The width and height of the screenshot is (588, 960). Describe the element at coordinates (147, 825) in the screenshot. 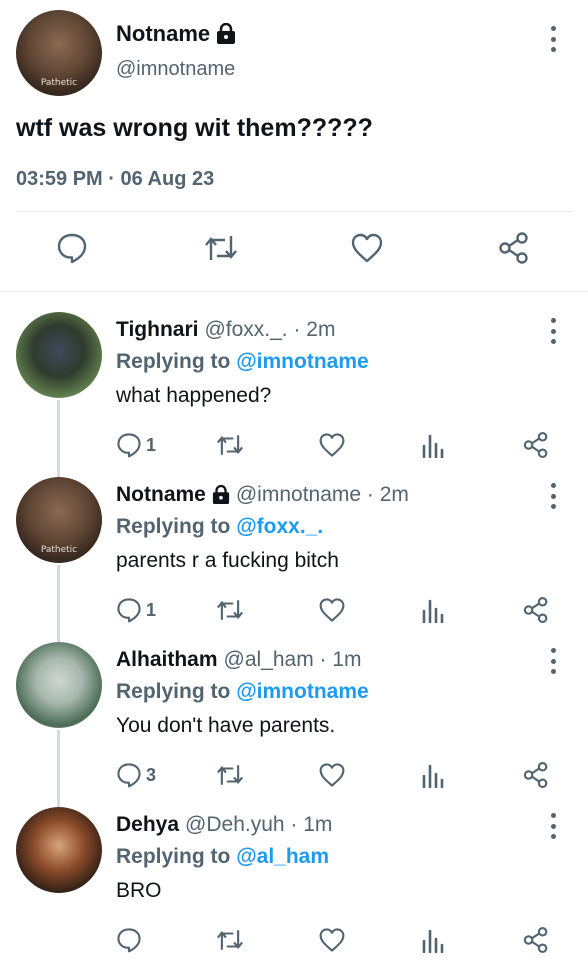

I see `author-name: Dehya` at that location.